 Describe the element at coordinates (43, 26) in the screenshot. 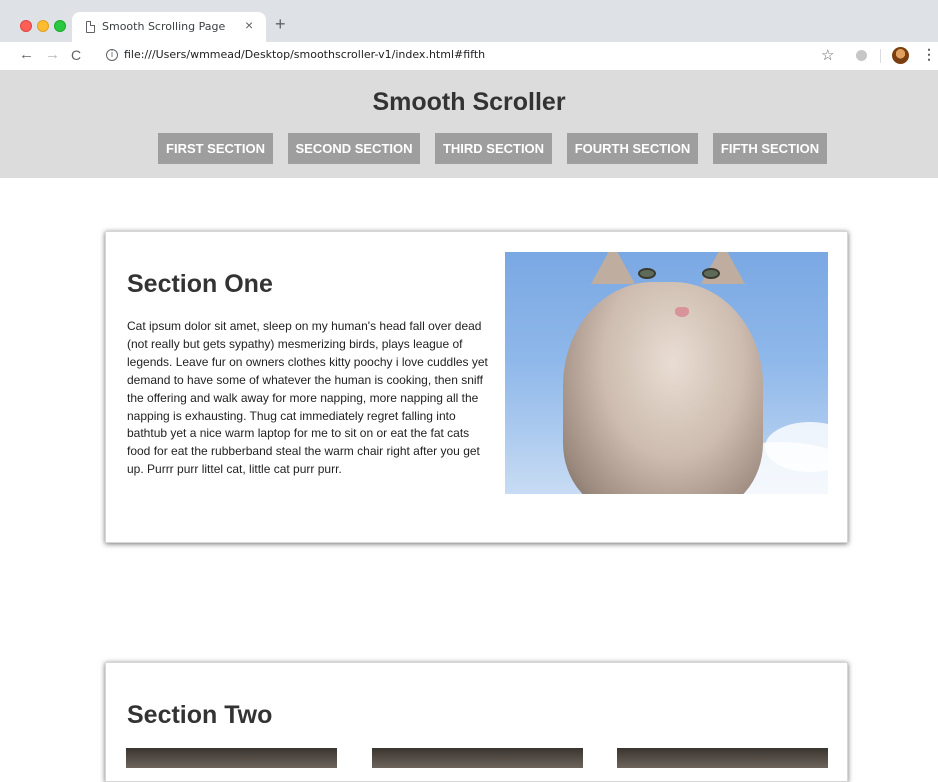

I see `minimize-window-button` at that location.